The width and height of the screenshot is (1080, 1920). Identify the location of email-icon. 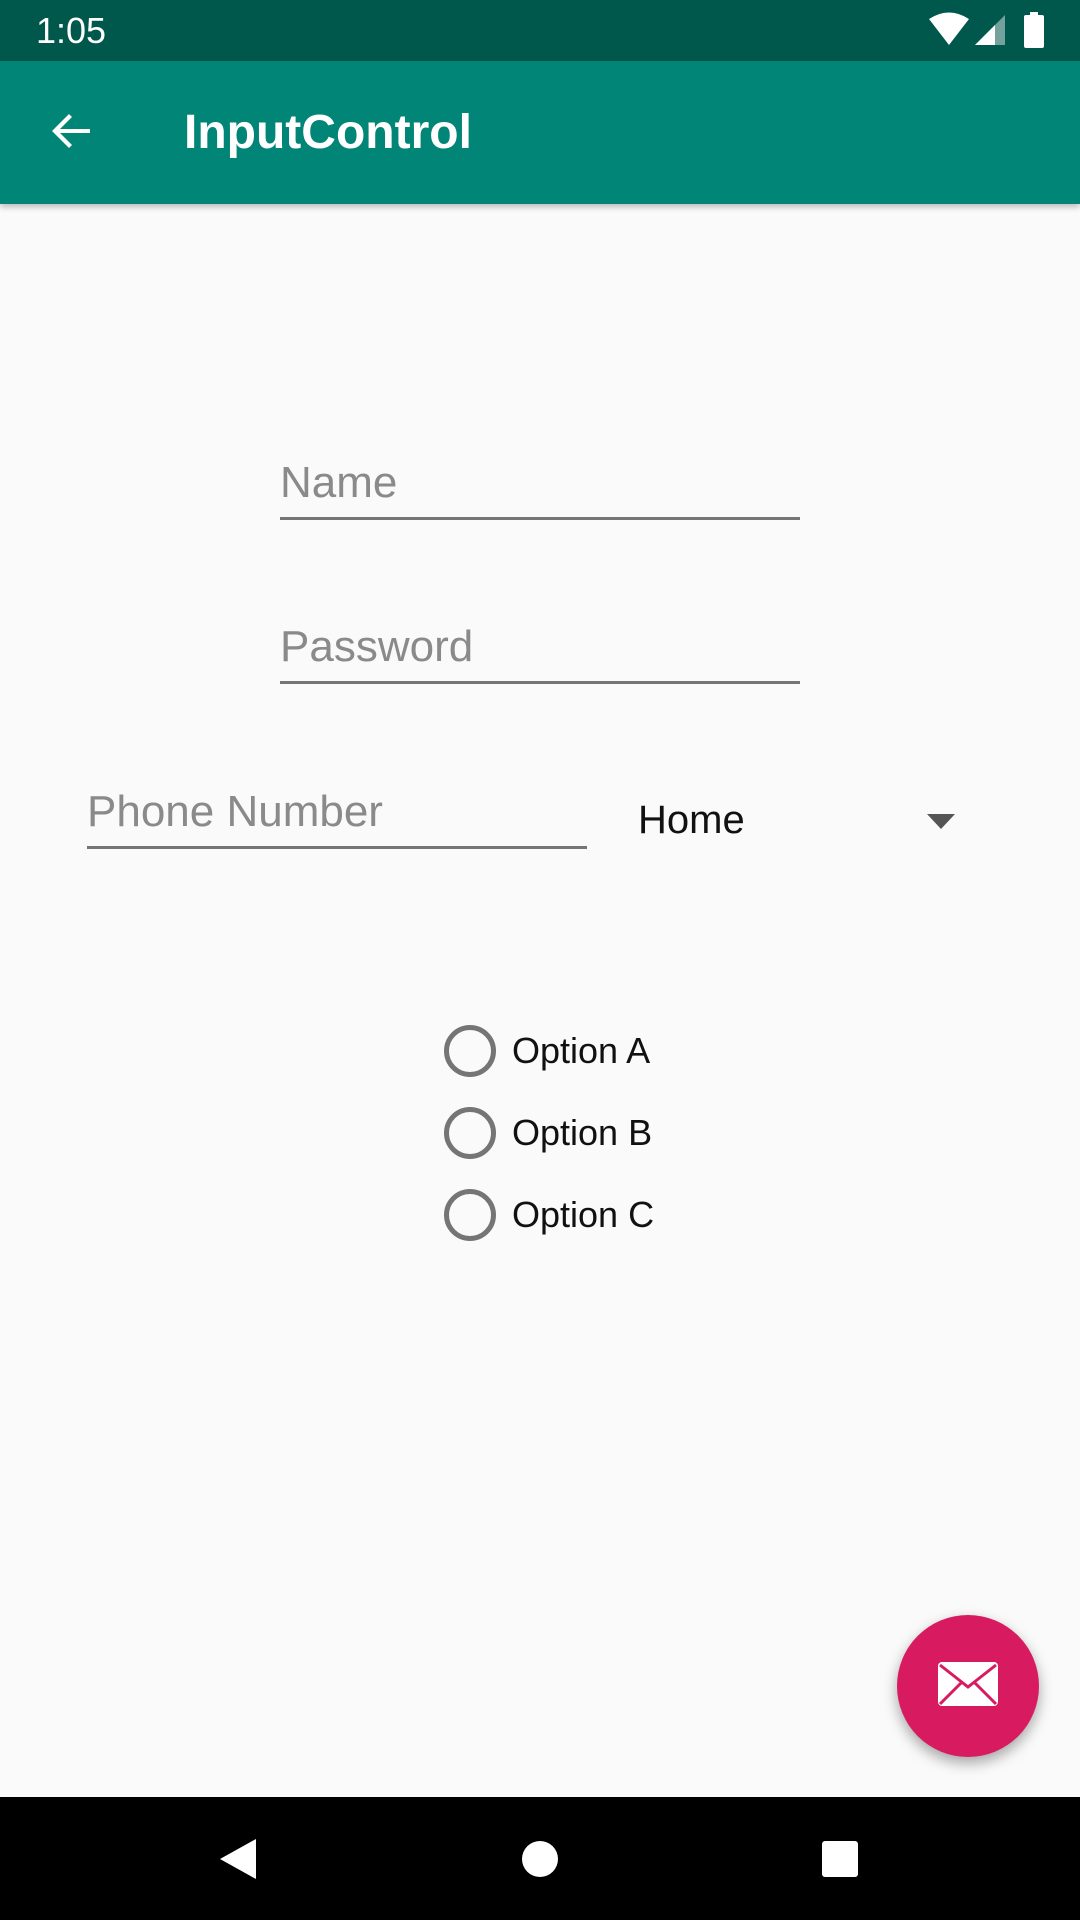
(968, 1686).